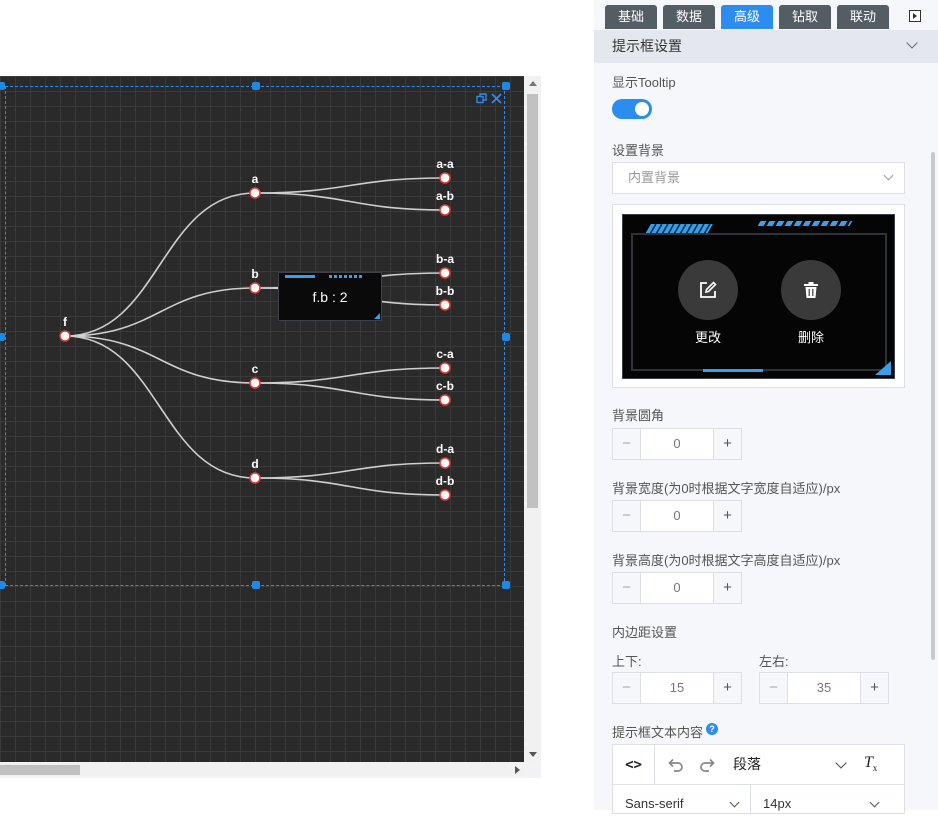  Describe the element at coordinates (712, 729) in the screenshot. I see `help-icon: ?` at that location.